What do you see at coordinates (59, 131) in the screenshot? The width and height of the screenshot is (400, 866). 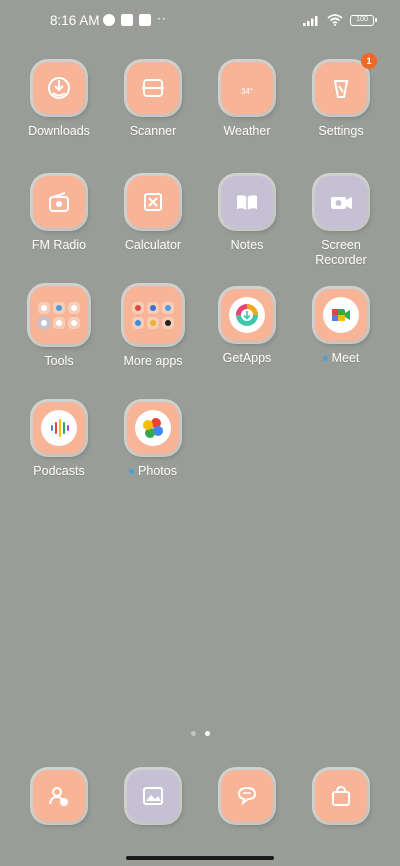 I see `app-label: Downloads` at bounding box center [59, 131].